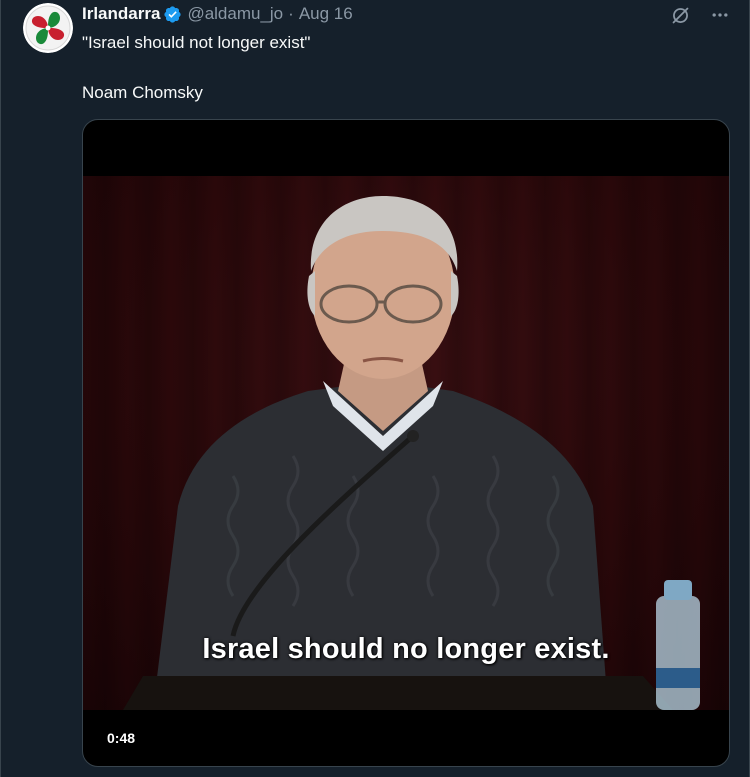 The height and width of the screenshot is (777, 750). What do you see at coordinates (172, 14) in the screenshot?
I see `verified-badge-icon` at bounding box center [172, 14].